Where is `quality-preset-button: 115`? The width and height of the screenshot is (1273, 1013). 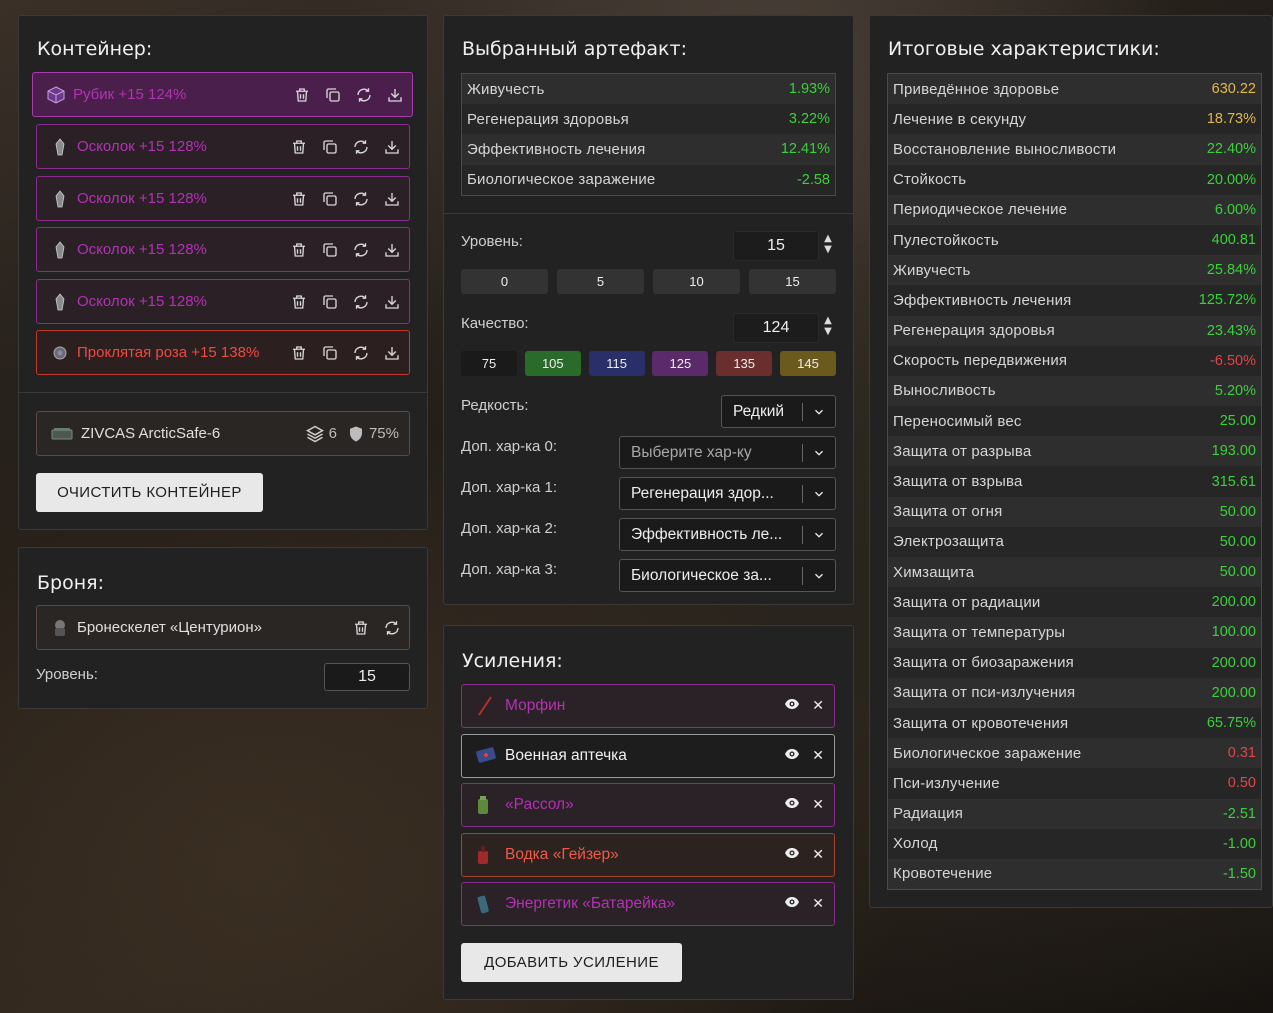 quality-preset-button: 115 is located at coordinates (616, 363).